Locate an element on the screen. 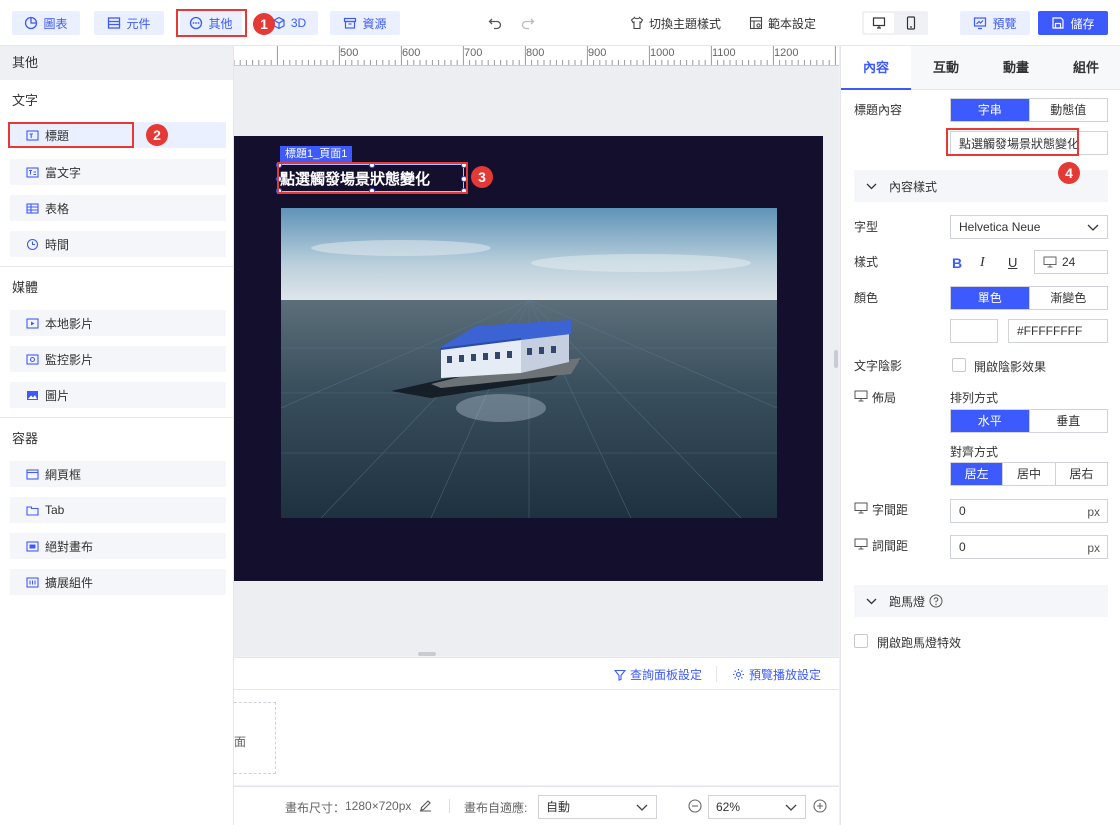 The width and height of the screenshot is (1120, 825). archive-icon is located at coordinates (350, 23).